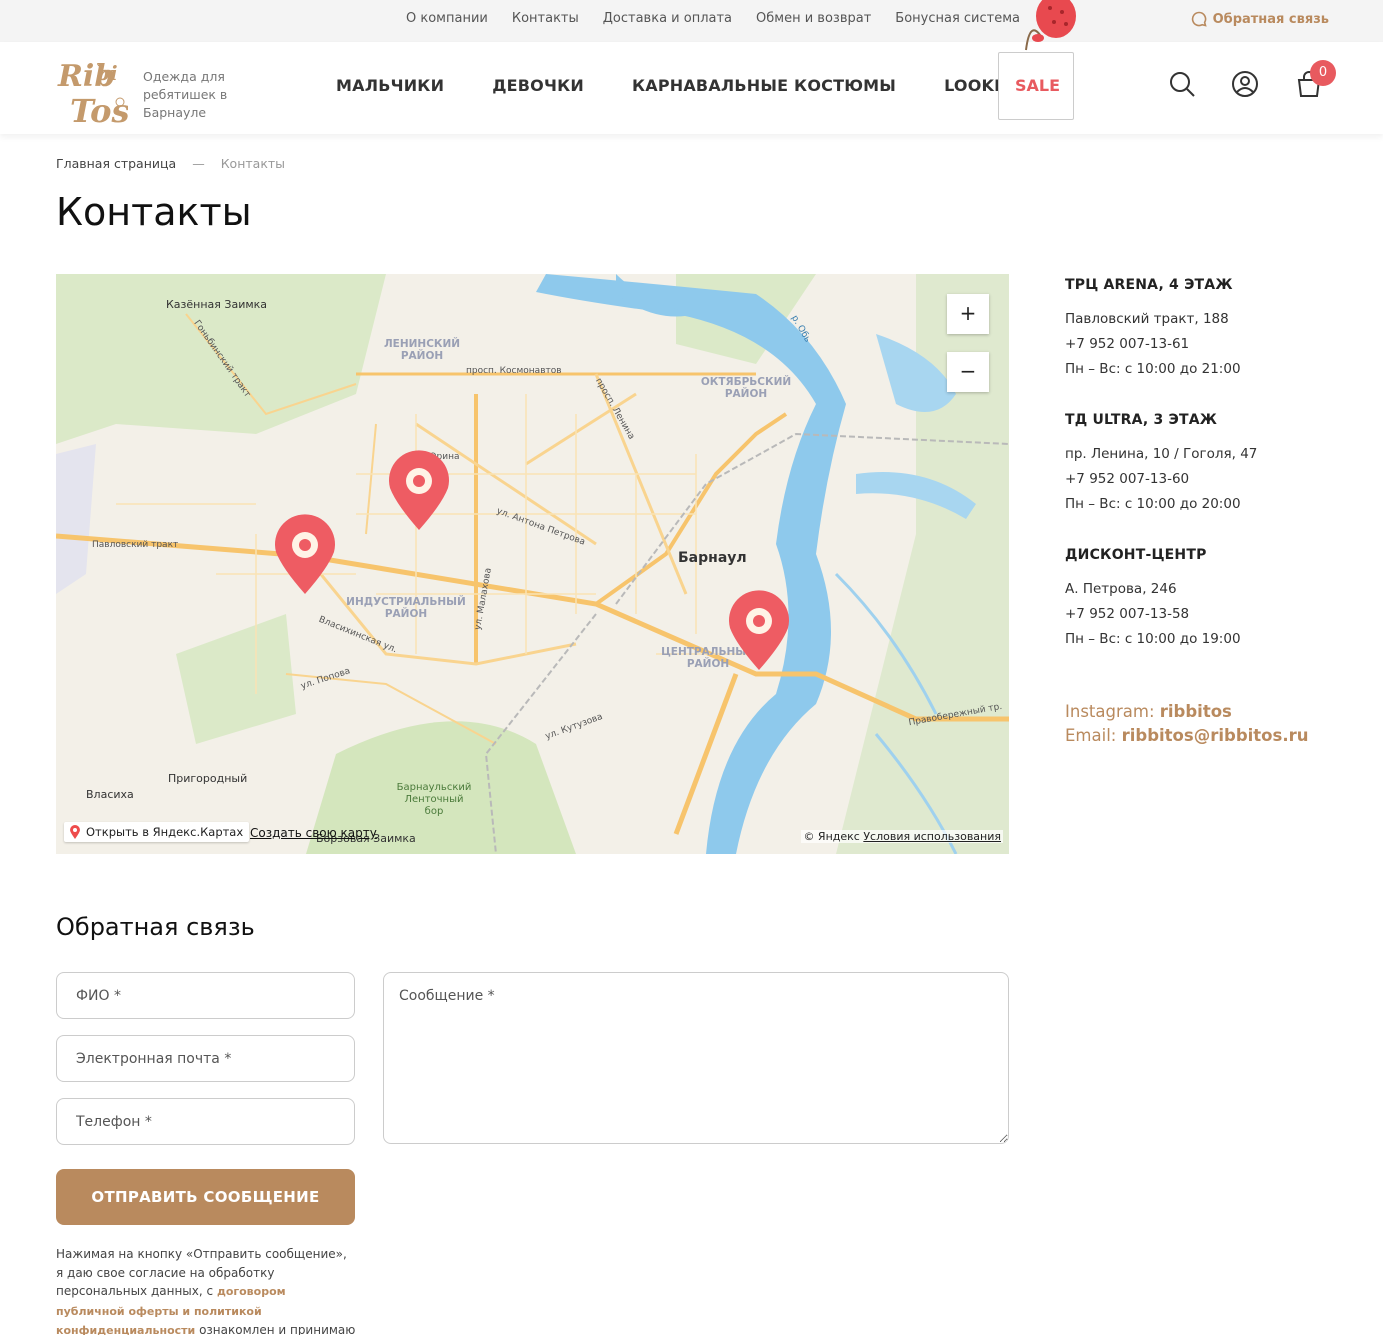 The image size is (1383, 1335). What do you see at coordinates (813, 18) in the screenshot?
I see `top-link-returns: Обмен и возврат` at bounding box center [813, 18].